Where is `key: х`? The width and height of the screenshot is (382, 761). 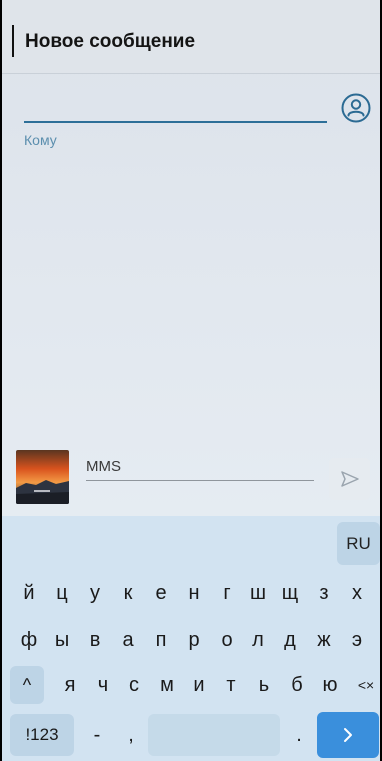 key: х is located at coordinates (357, 593).